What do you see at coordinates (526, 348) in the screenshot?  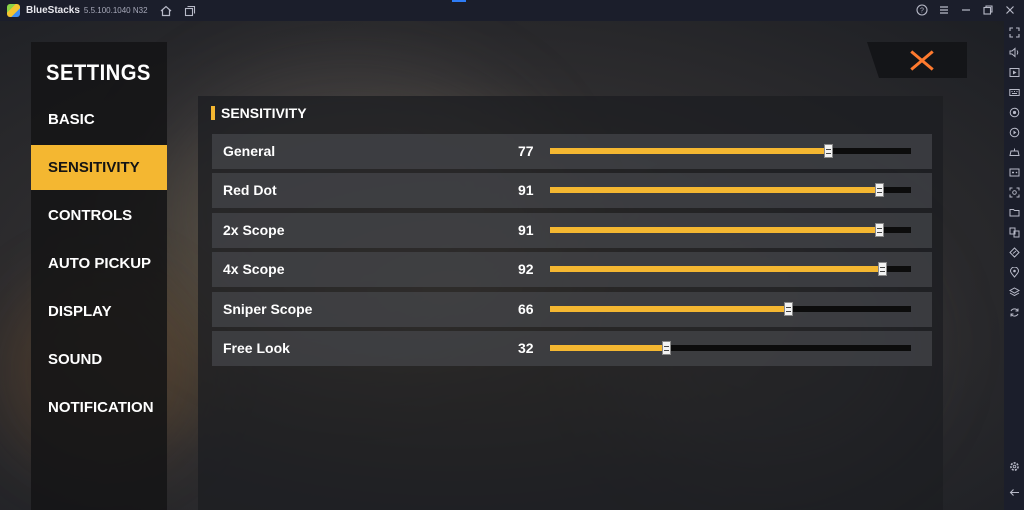 I see `slider-value: 32` at bounding box center [526, 348].